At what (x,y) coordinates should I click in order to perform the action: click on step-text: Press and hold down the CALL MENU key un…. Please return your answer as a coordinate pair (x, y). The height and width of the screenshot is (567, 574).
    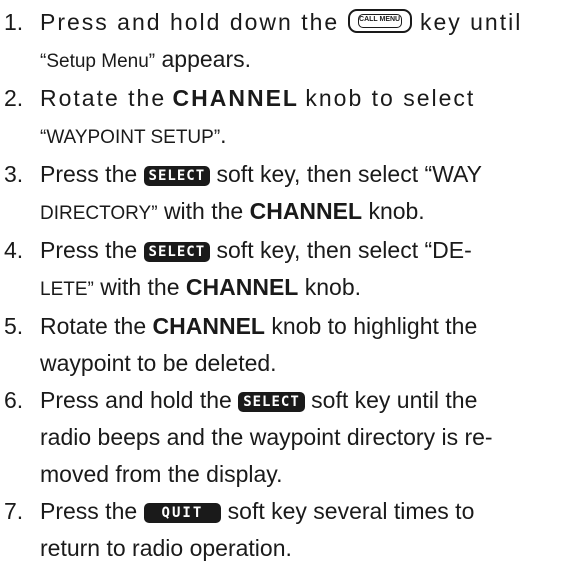
    Looking at the image, I should click on (281, 40).